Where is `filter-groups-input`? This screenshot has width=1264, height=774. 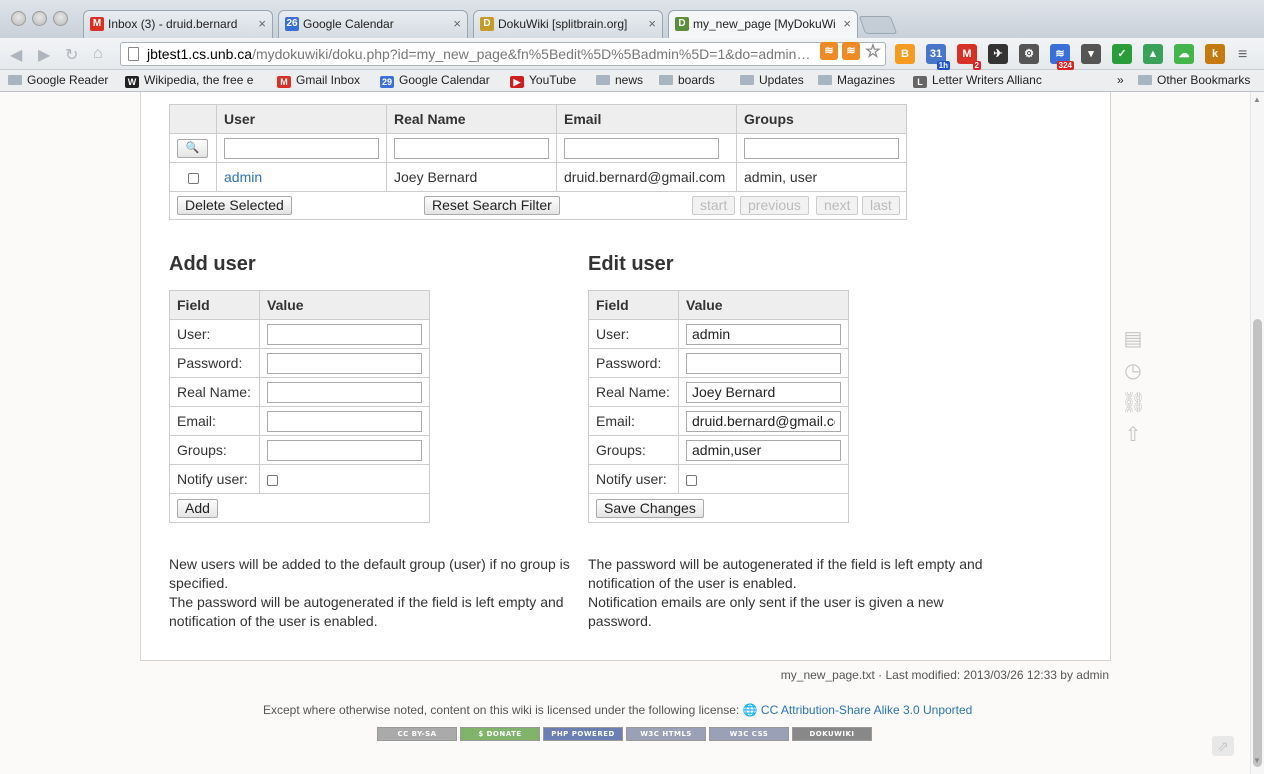
filter-groups-input is located at coordinates (821, 148).